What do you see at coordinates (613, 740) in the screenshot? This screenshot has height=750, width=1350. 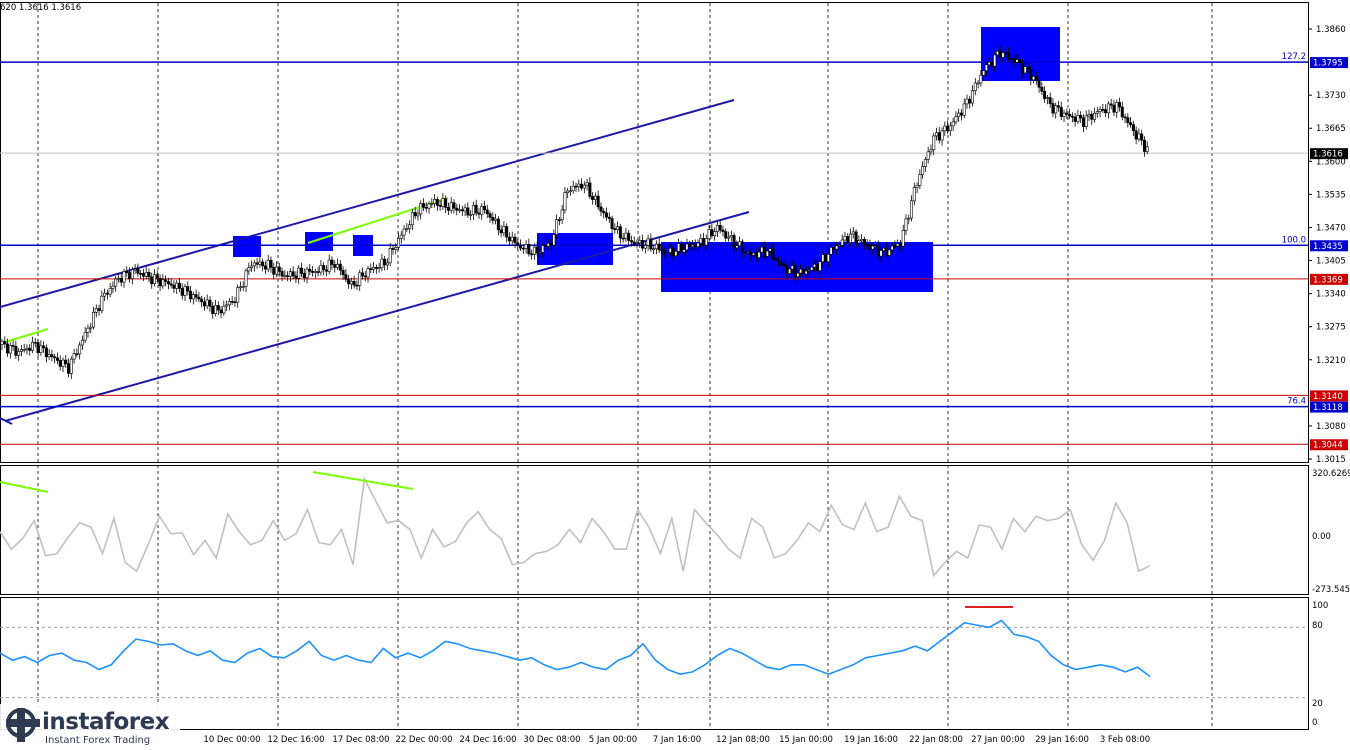 I see `x-tick-label: 5 Jan 00:00` at bounding box center [613, 740].